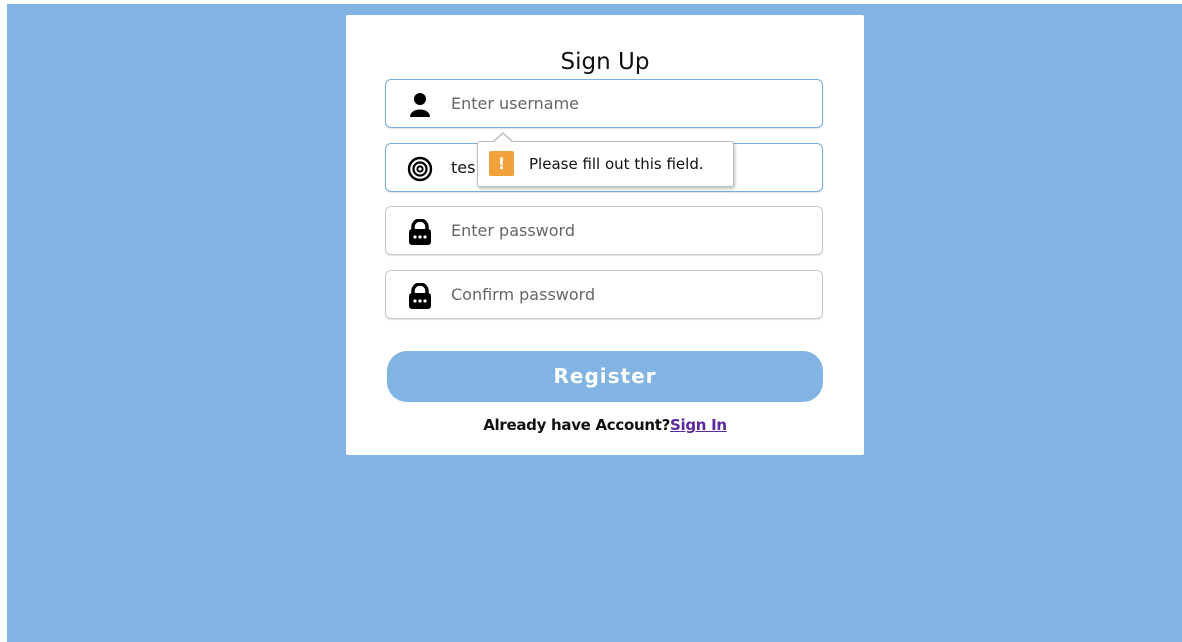 The width and height of the screenshot is (1182, 642). What do you see at coordinates (420, 105) in the screenshot?
I see `user-icon` at bounding box center [420, 105].